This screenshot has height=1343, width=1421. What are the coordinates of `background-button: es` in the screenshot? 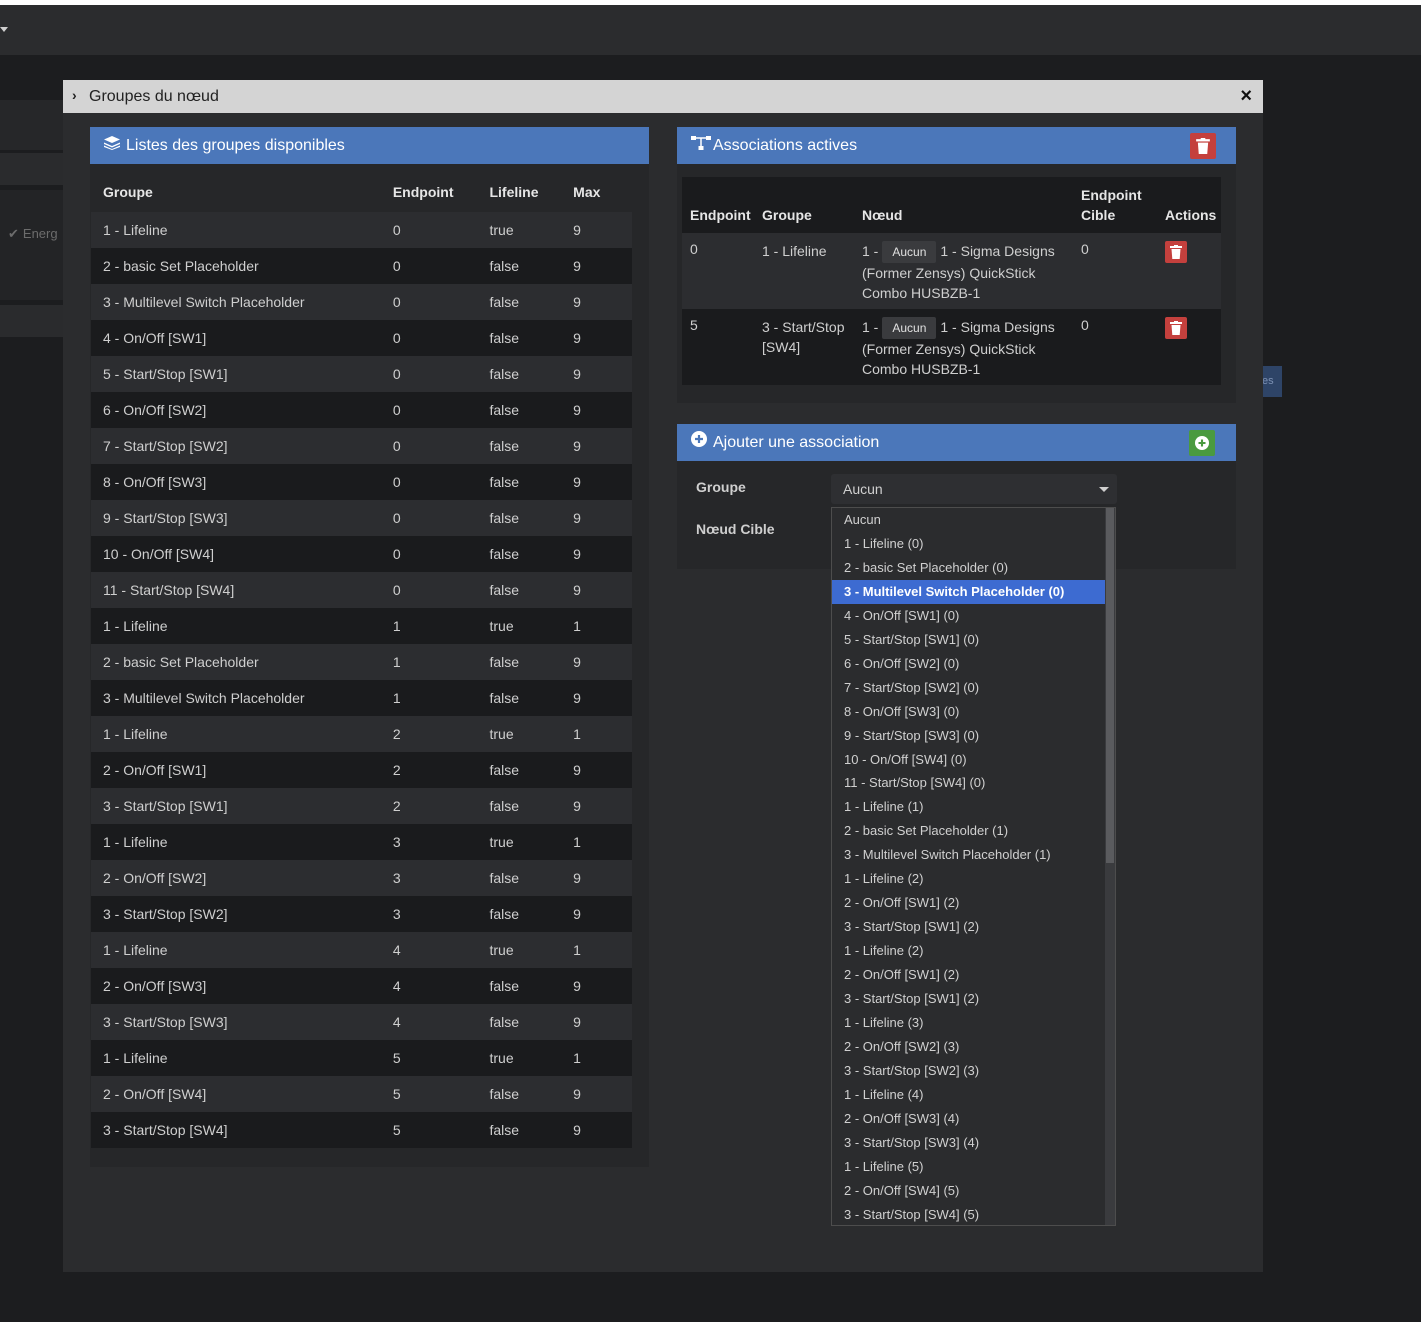 It's located at (1272, 381).